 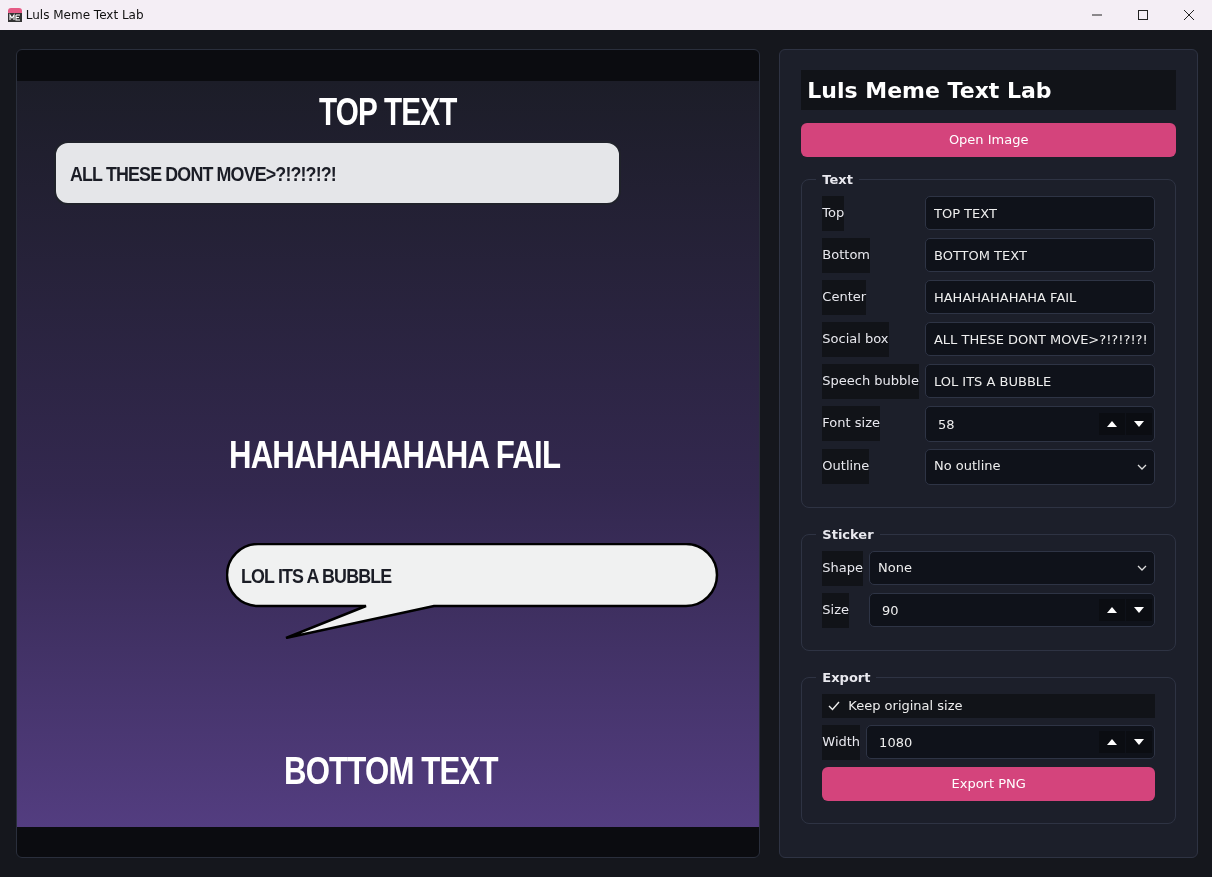 I want to click on bottom-text: BOTTOM TEXT, so click(x=391, y=771).